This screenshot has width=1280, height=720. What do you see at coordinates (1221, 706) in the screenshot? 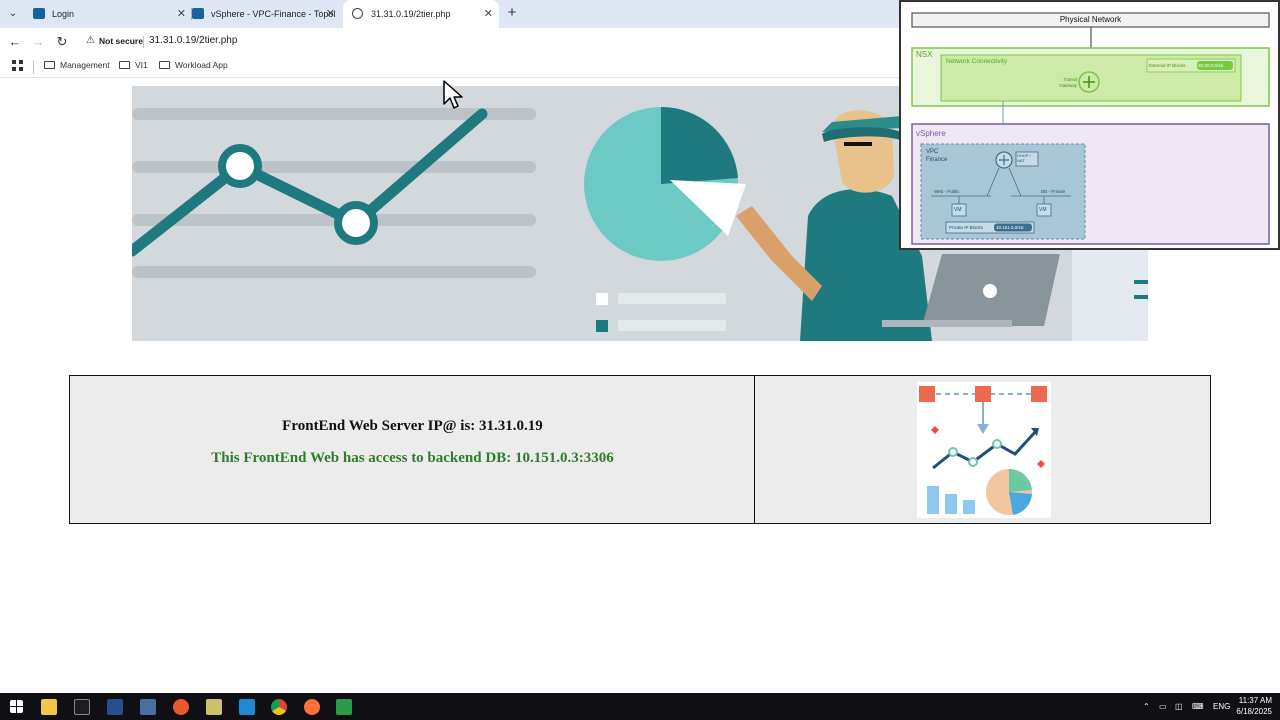
I see `language-indicator: ENG` at bounding box center [1221, 706].